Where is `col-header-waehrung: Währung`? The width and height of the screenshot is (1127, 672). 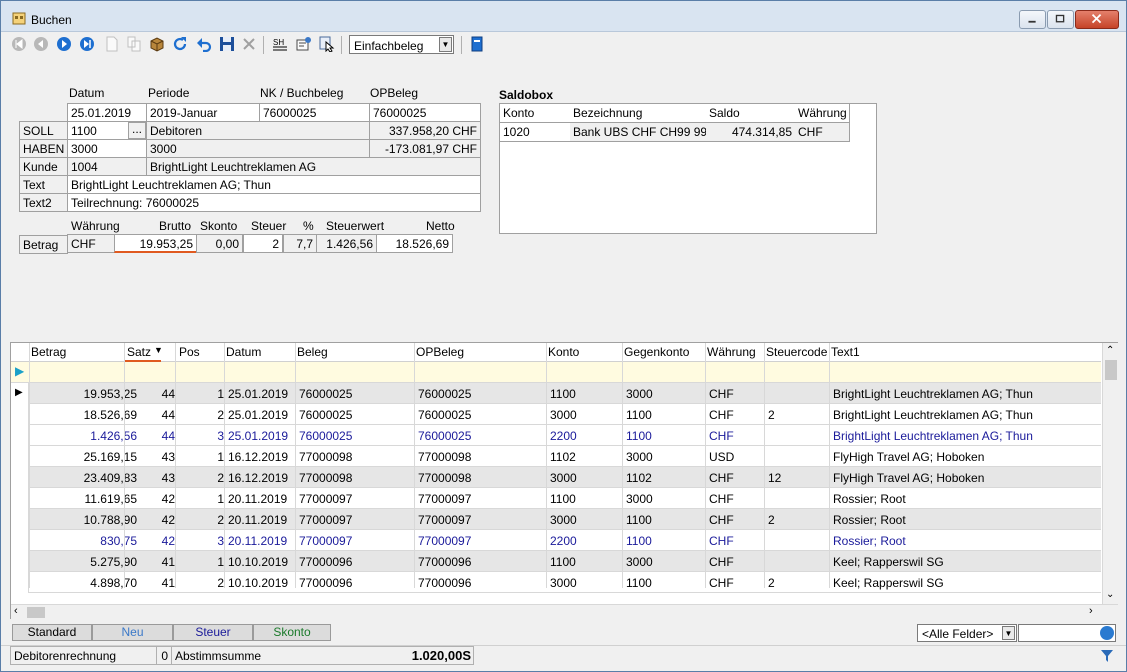 col-header-waehrung: Währung is located at coordinates (731, 352).